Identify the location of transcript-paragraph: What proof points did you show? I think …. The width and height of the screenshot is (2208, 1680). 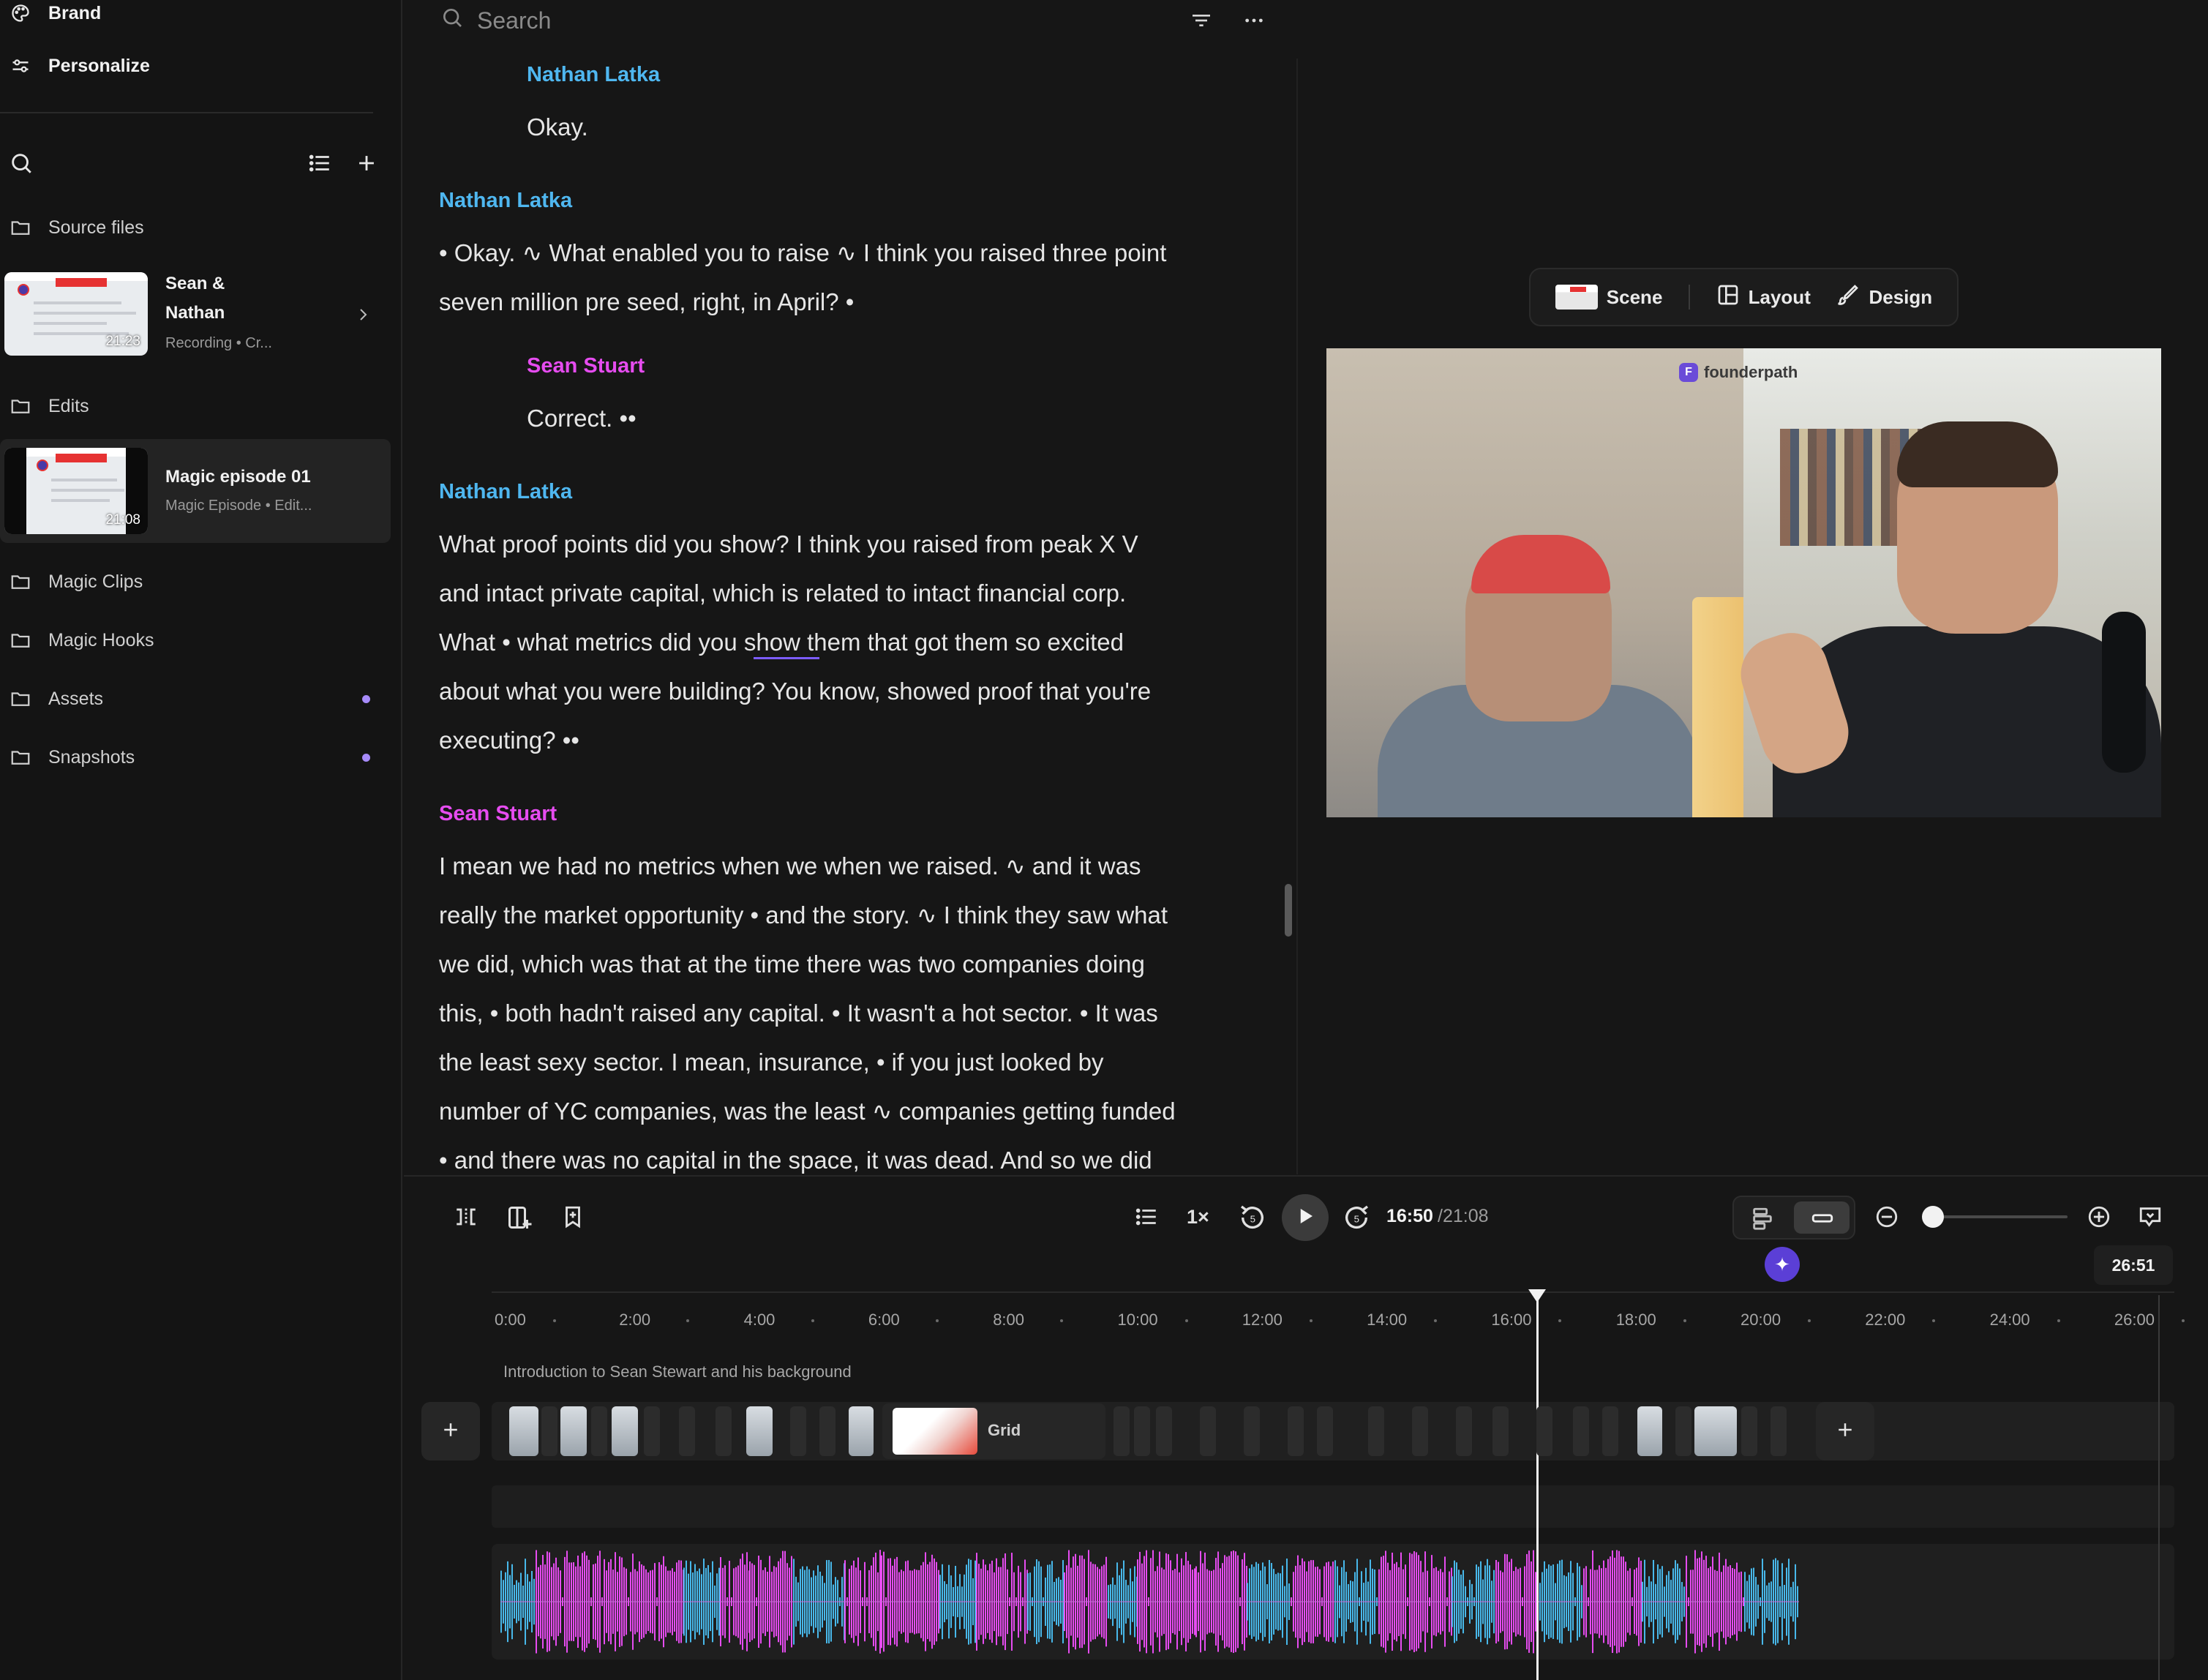
(795, 642).